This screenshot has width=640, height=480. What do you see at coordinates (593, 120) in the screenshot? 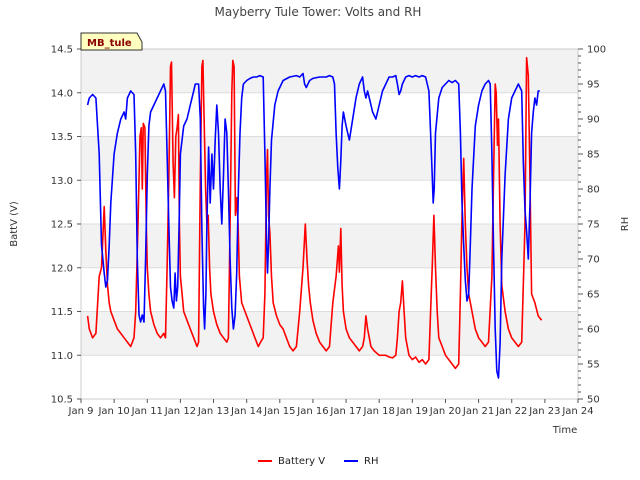
I see `y-right-tick-label: 90` at bounding box center [593, 120].